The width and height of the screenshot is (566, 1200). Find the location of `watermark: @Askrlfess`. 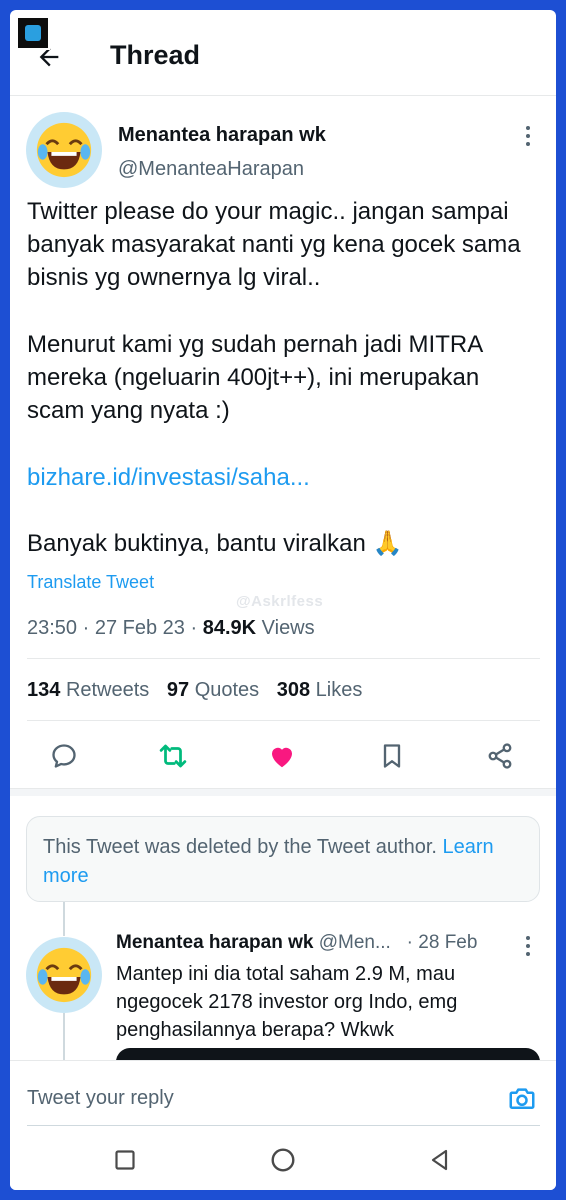

watermark: @Askrlfess is located at coordinates (280, 601).